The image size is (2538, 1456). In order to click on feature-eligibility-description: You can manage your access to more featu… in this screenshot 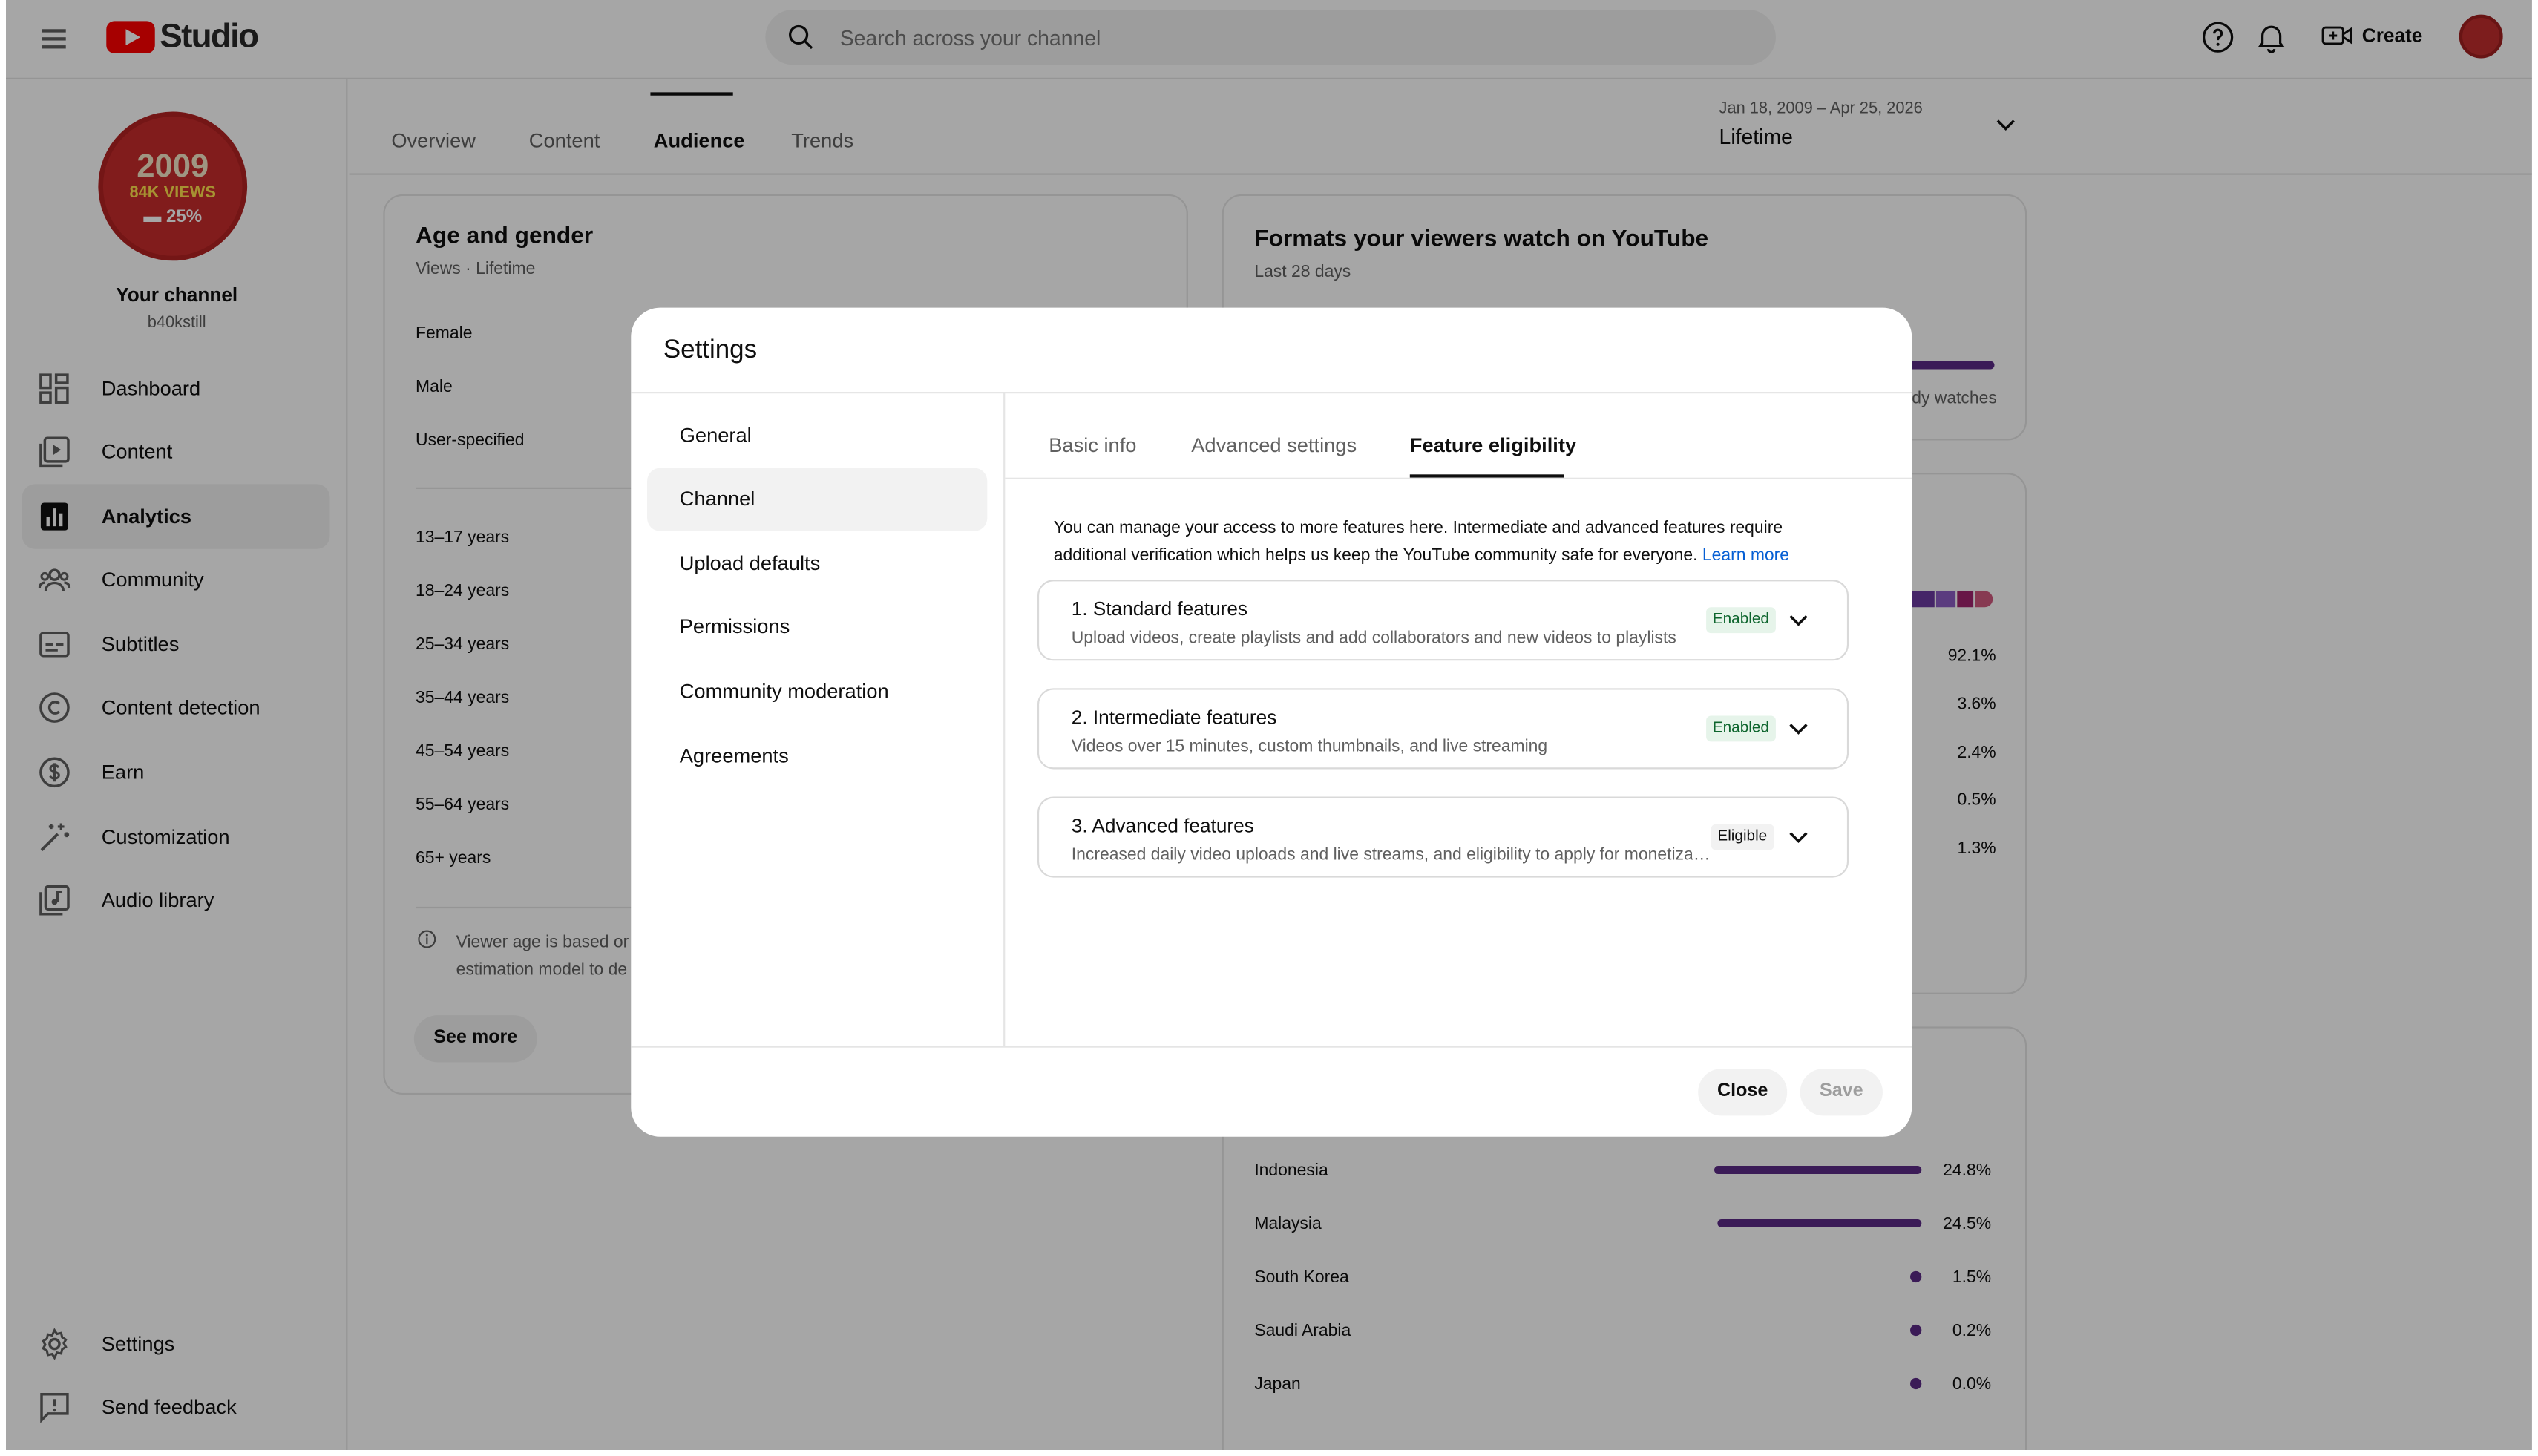, I will do `click(1442, 541)`.